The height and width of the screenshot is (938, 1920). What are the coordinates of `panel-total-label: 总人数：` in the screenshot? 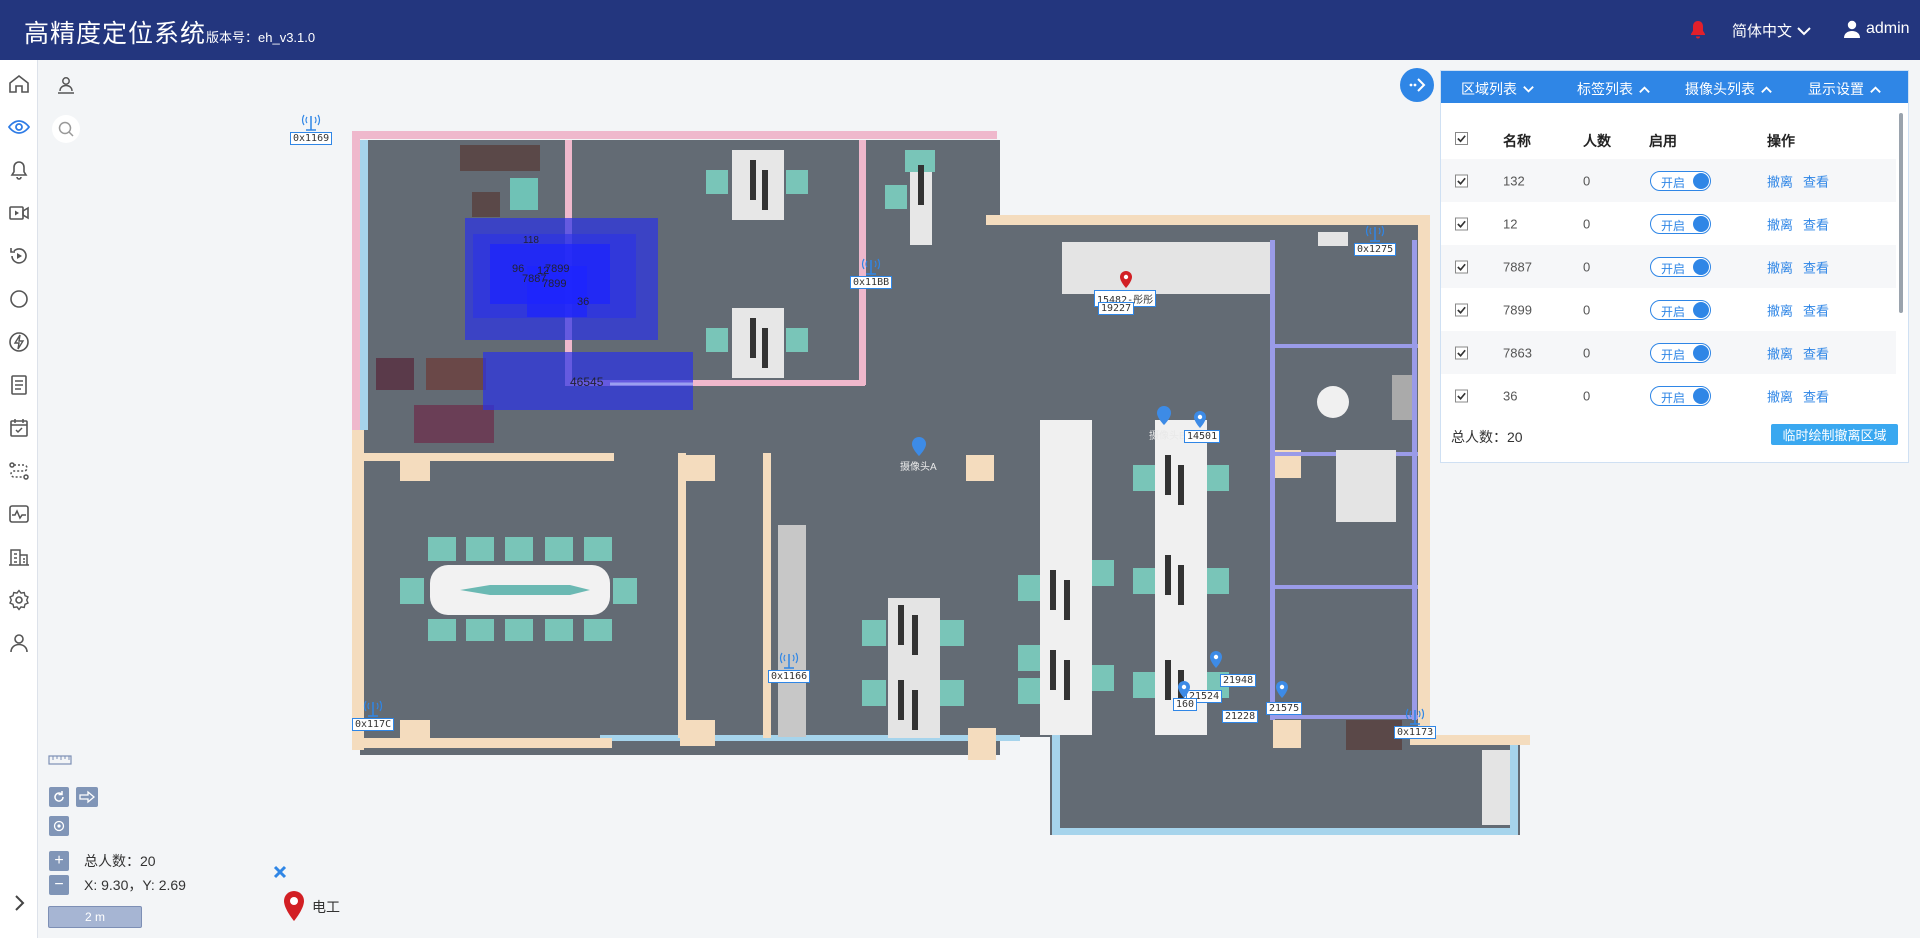 It's located at (1479, 437).